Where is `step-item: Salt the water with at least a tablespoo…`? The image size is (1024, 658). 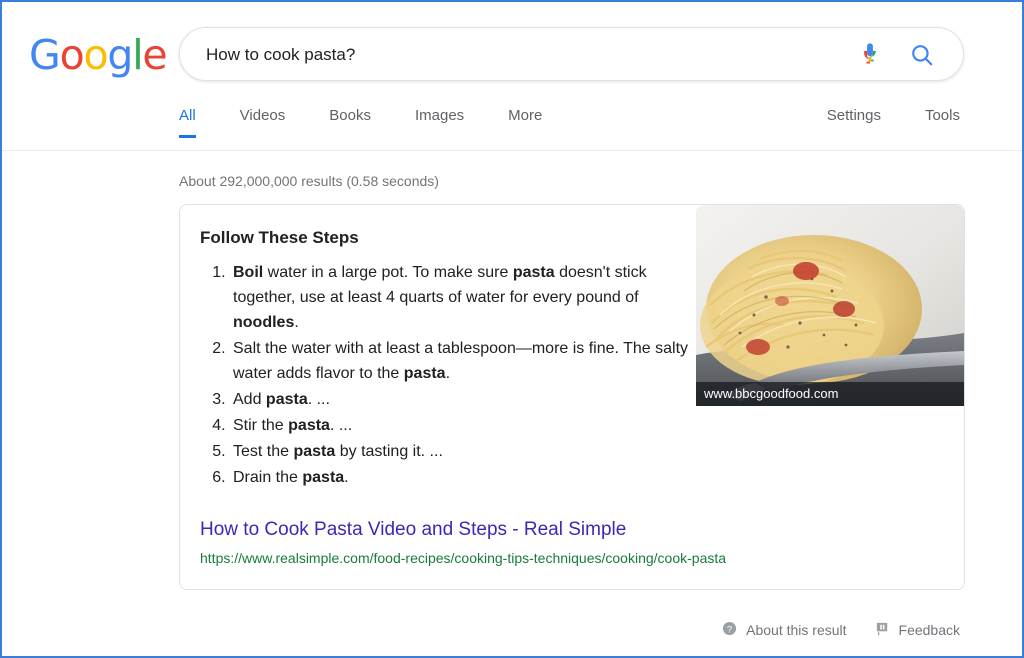
step-item: Salt the water with at least a tablespoo… is located at coordinates (465, 361).